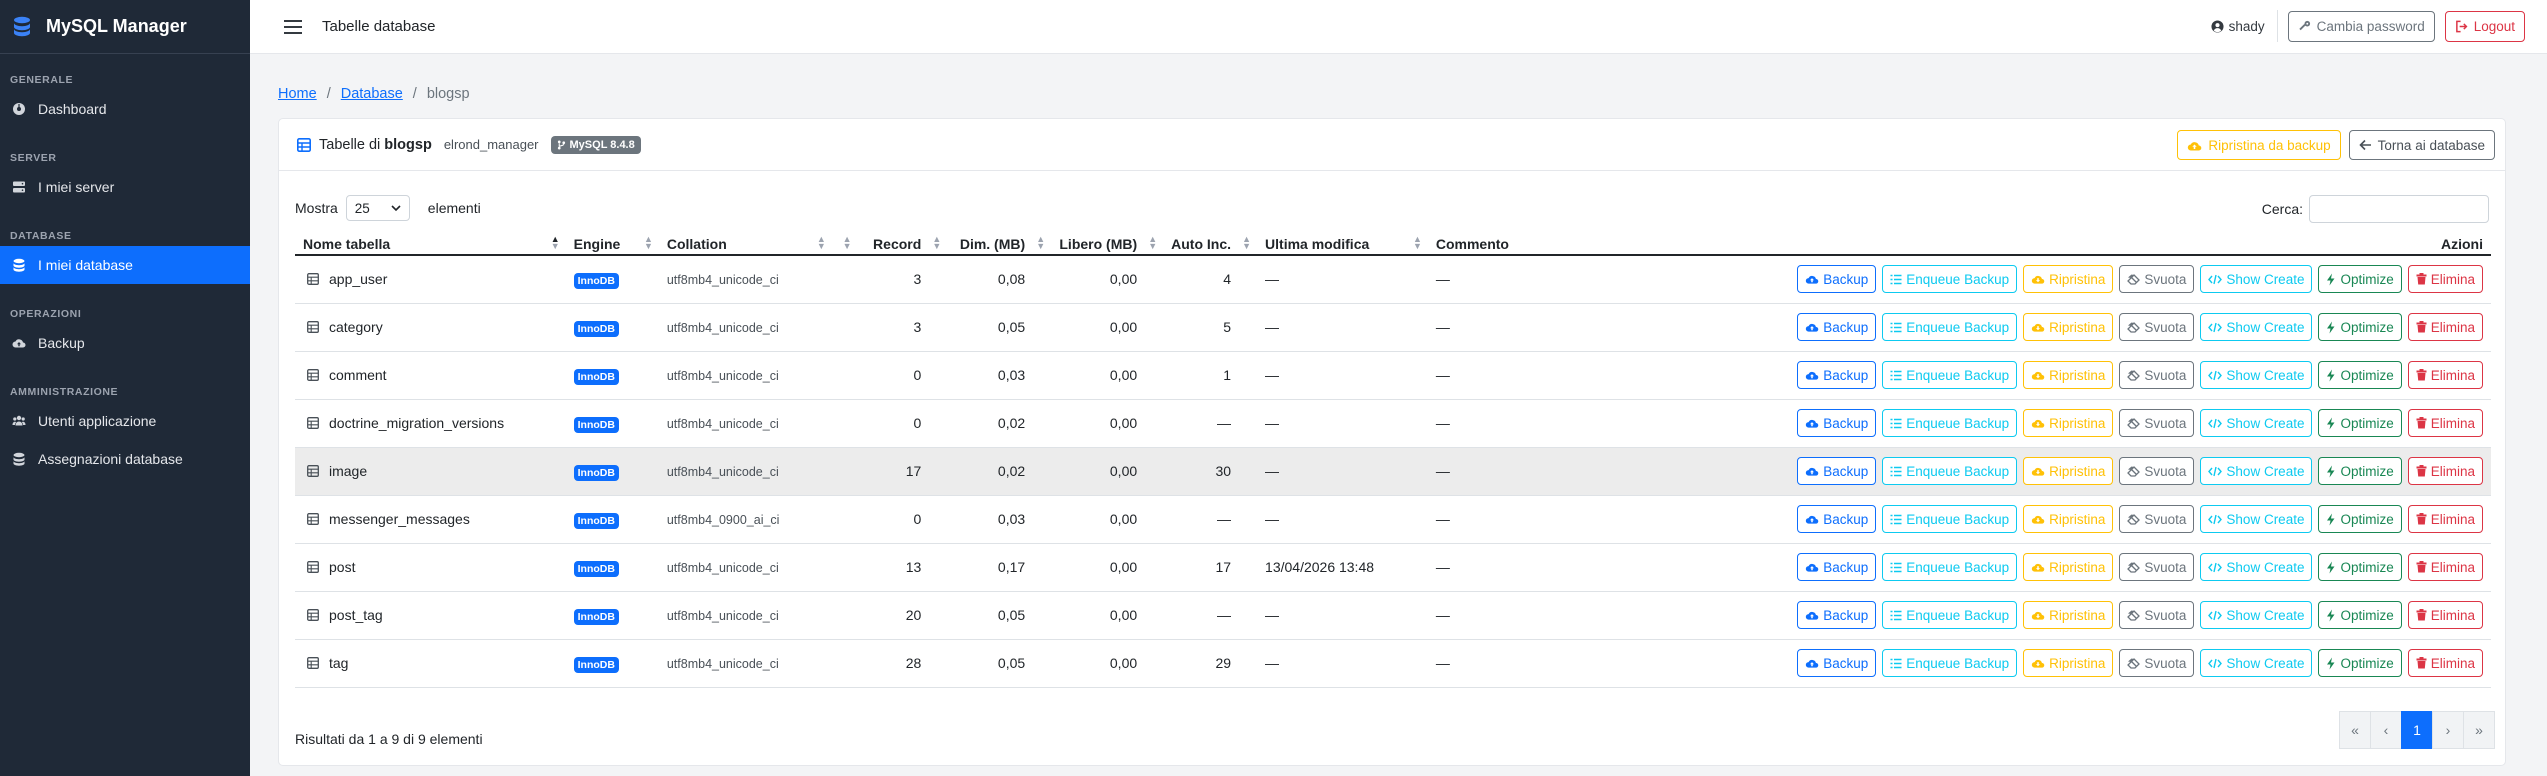 The image size is (2547, 776). Describe the element at coordinates (430, 244) in the screenshot. I see `column-header-1: Nome tabella ▲ ▼` at that location.